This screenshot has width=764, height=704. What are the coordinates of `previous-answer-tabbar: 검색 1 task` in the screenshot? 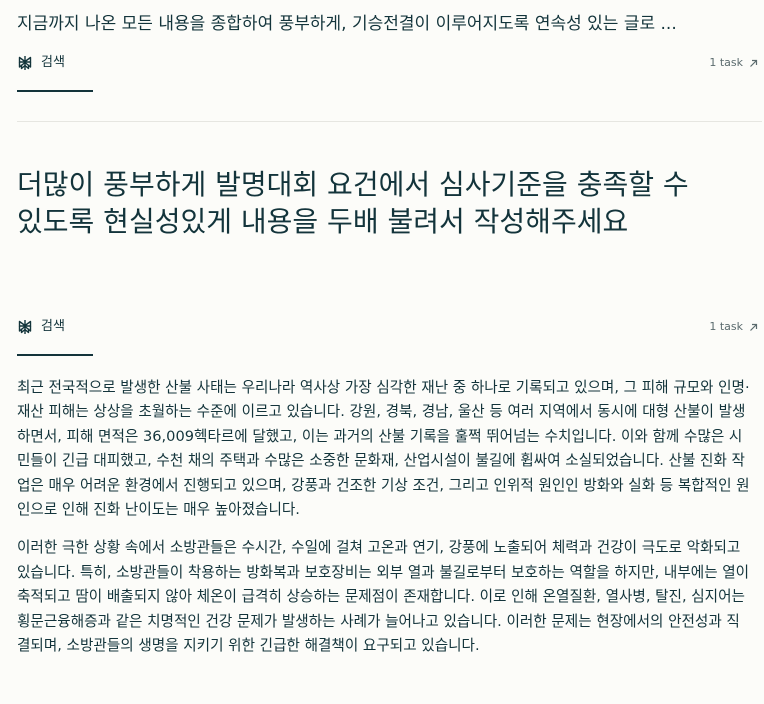 It's located at (389, 72).